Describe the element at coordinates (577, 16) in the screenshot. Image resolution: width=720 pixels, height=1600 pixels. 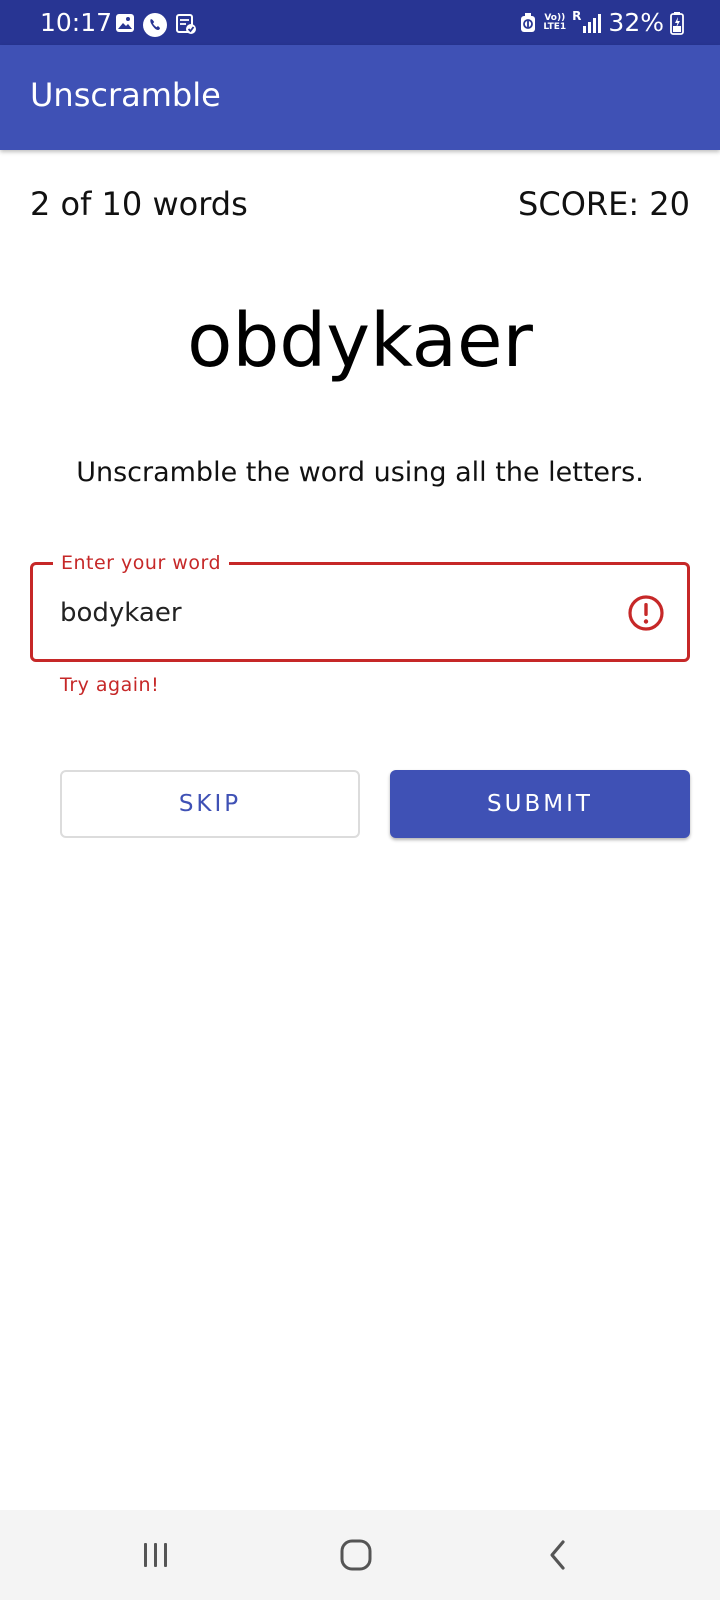
I see `roaming-label: R` at that location.